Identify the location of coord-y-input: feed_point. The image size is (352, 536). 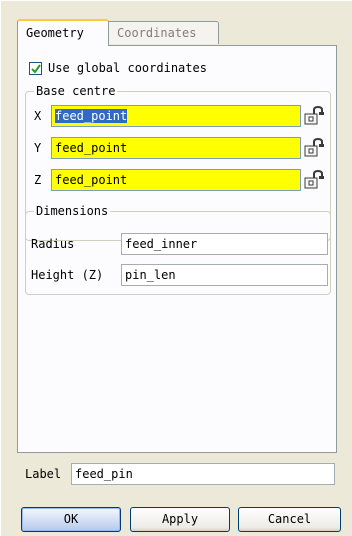
(176, 148).